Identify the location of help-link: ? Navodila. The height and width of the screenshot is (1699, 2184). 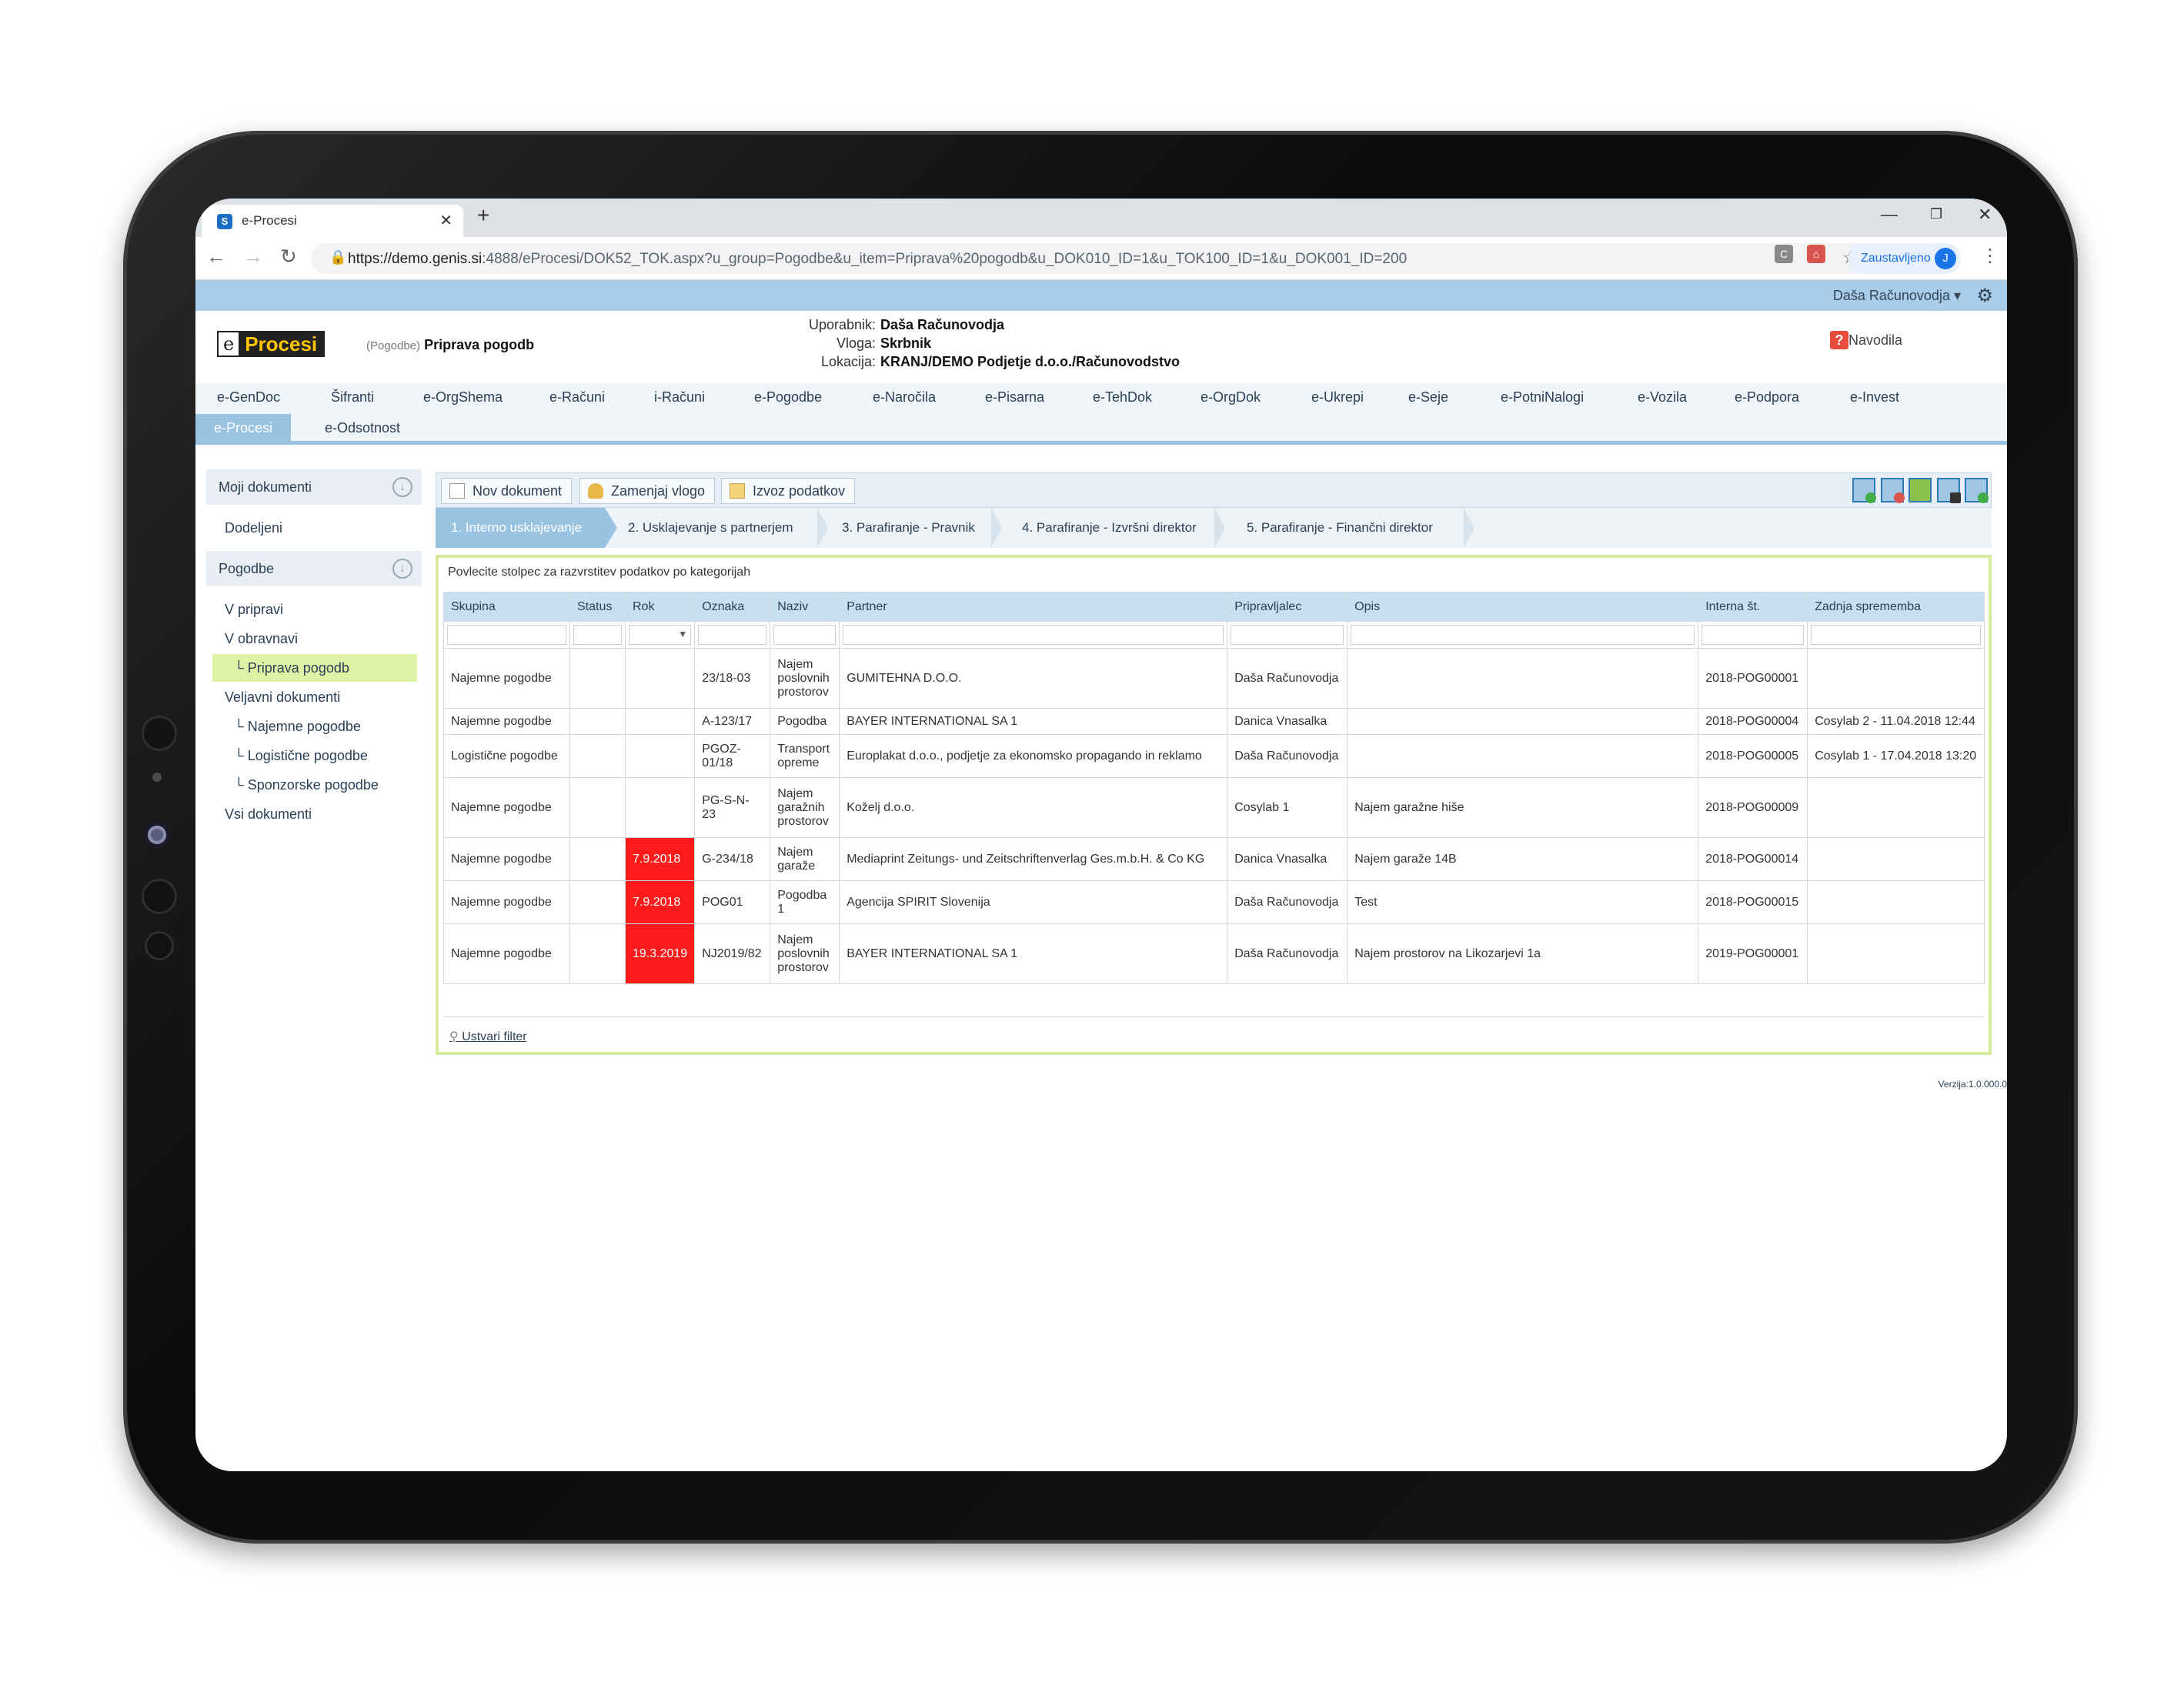
(1866, 340).